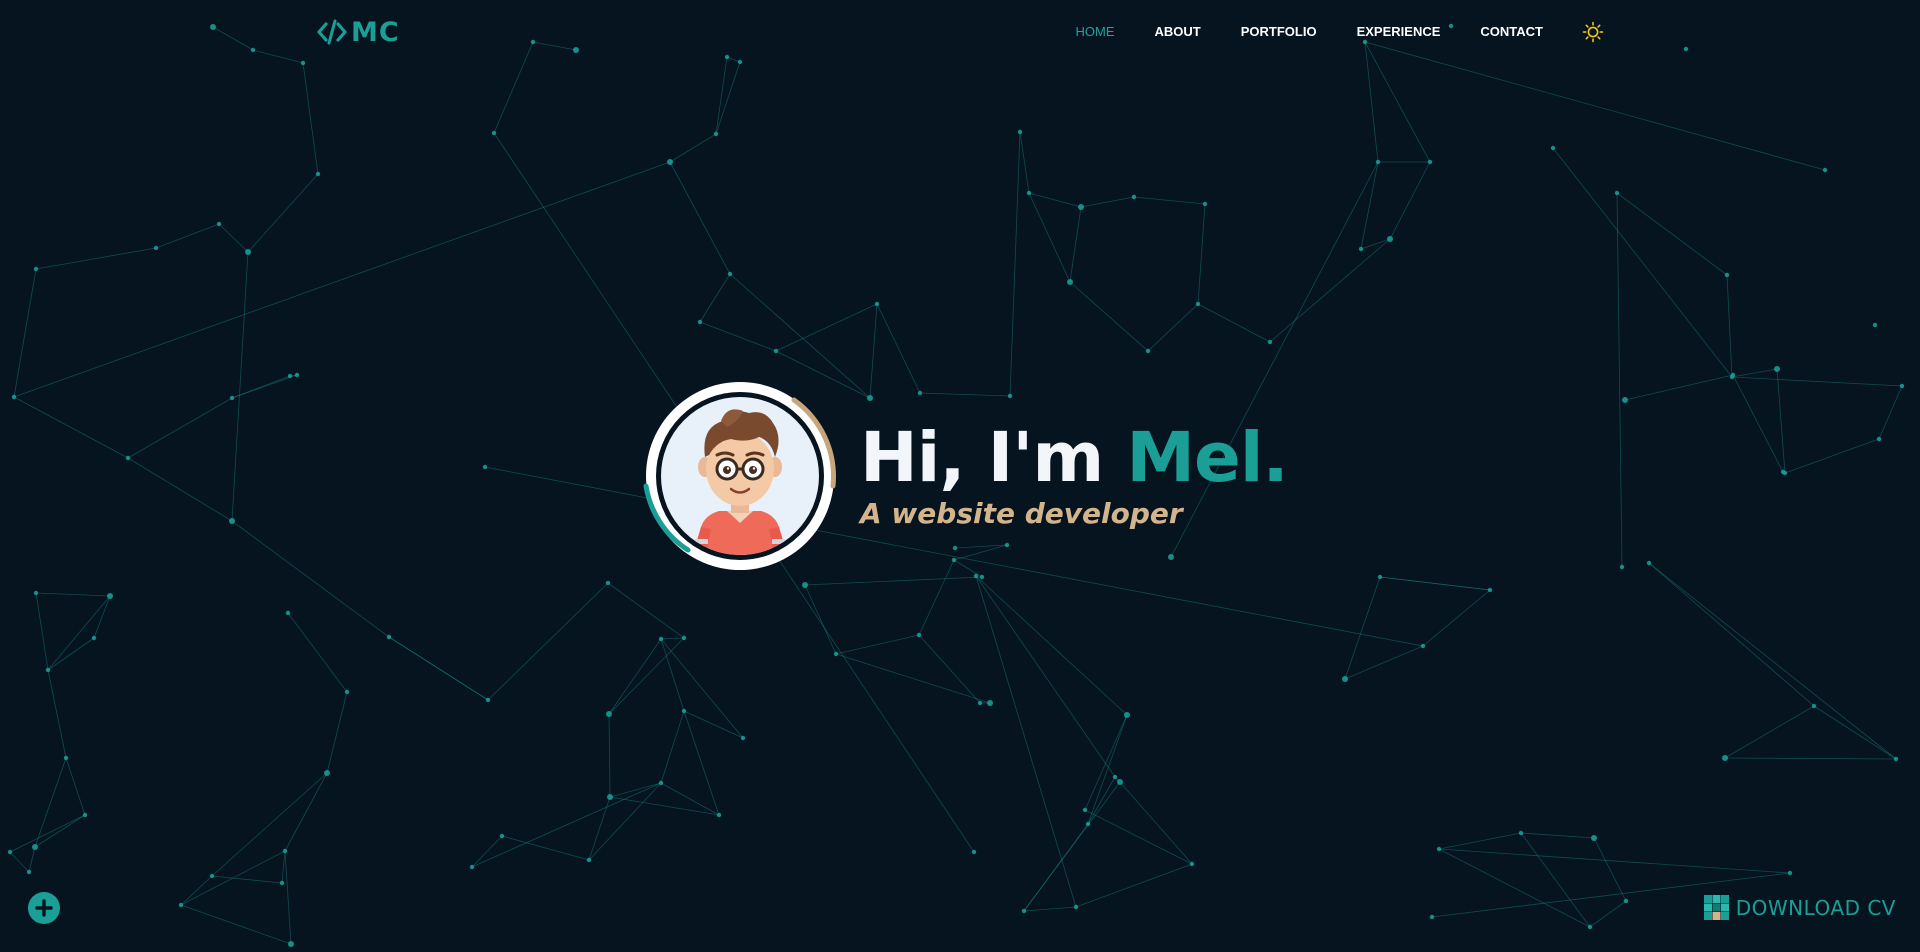  What do you see at coordinates (375, 32) in the screenshot?
I see `logo-text: MC` at bounding box center [375, 32].